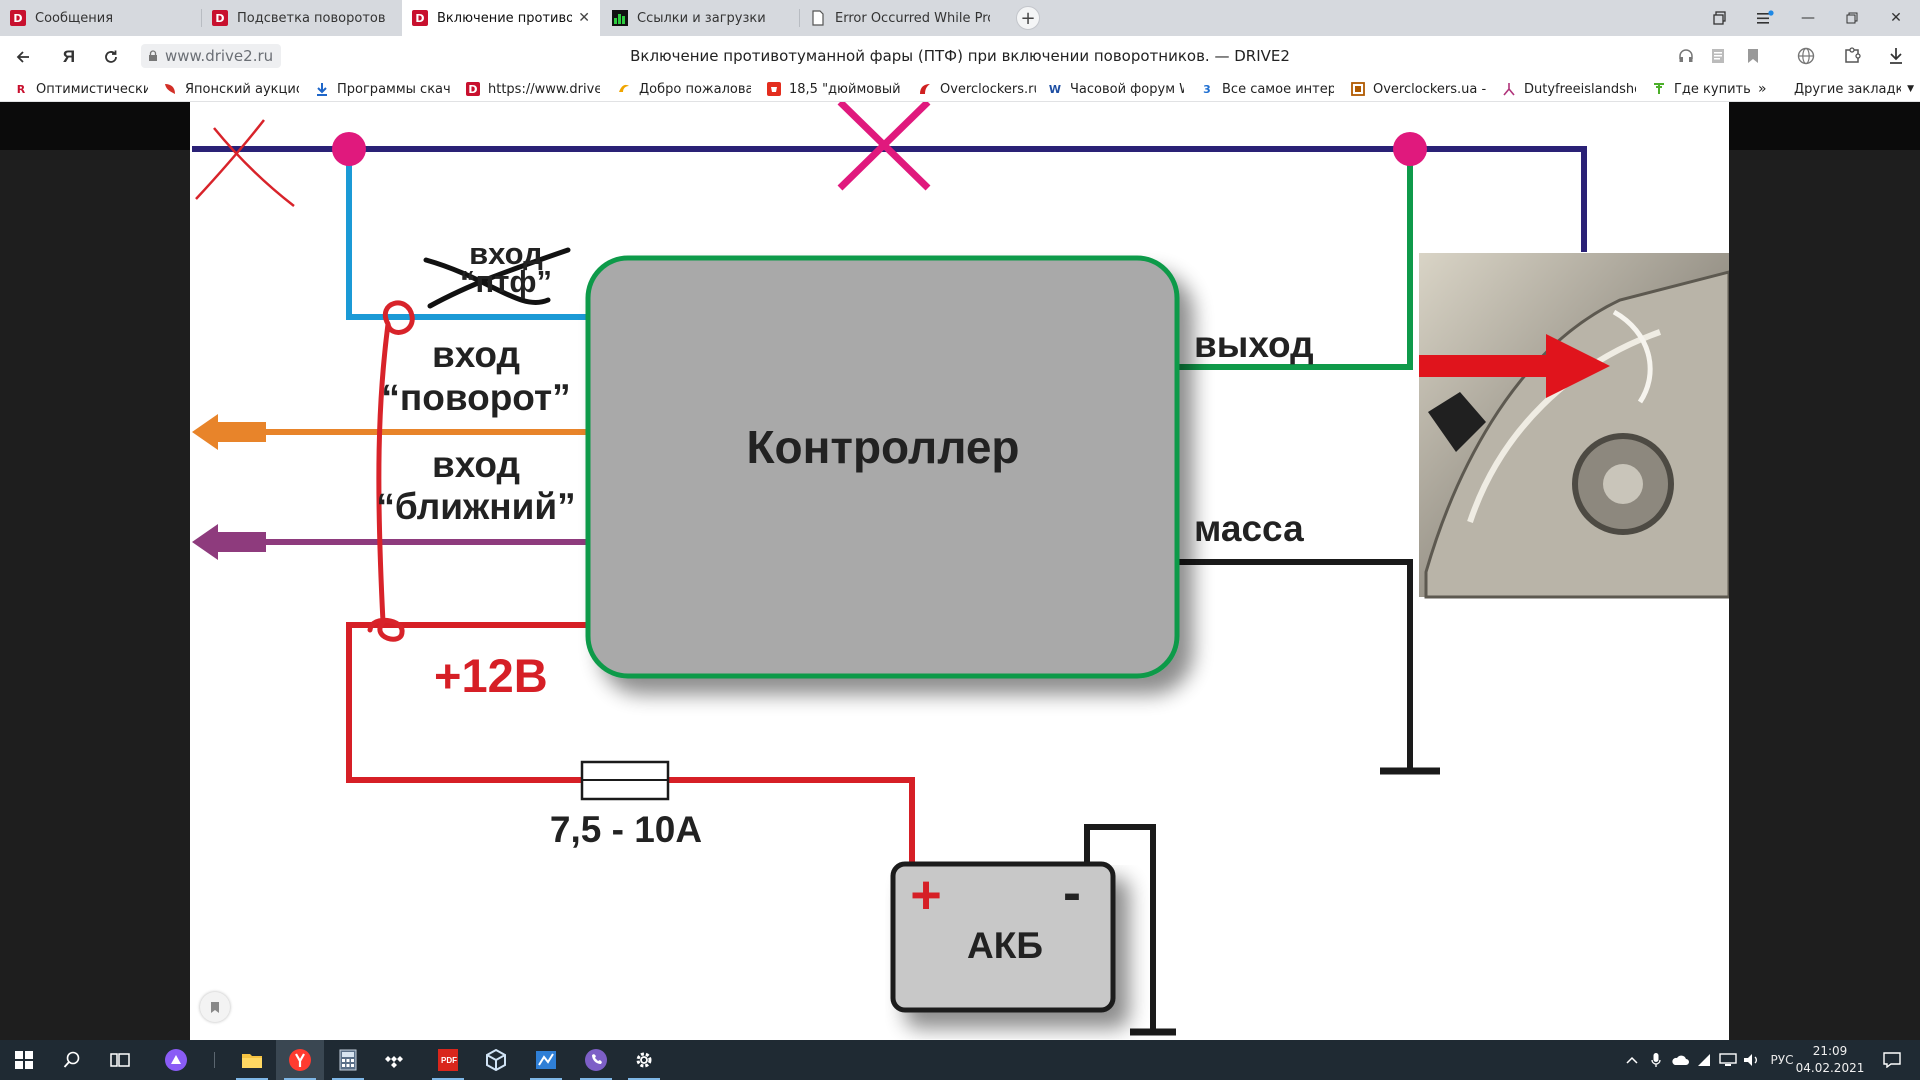 The height and width of the screenshot is (1080, 1920). I want to click on save-bookmark-button, so click(215, 1007).